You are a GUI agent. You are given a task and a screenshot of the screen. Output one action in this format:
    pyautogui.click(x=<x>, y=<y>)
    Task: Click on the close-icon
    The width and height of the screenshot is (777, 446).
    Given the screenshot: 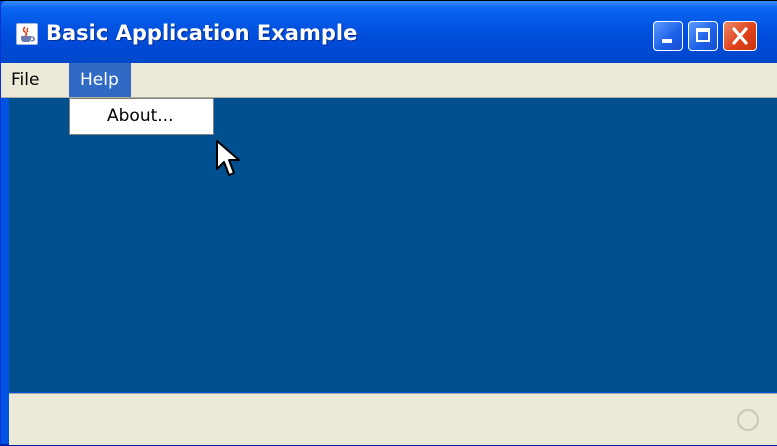 What is the action you would take?
    pyautogui.click(x=740, y=36)
    